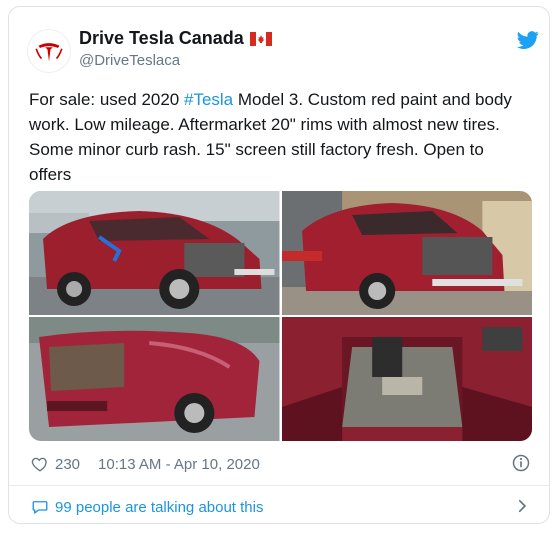  Describe the element at coordinates (522, 506) in the screenshot. I see `chevron-right-icon` at that location.